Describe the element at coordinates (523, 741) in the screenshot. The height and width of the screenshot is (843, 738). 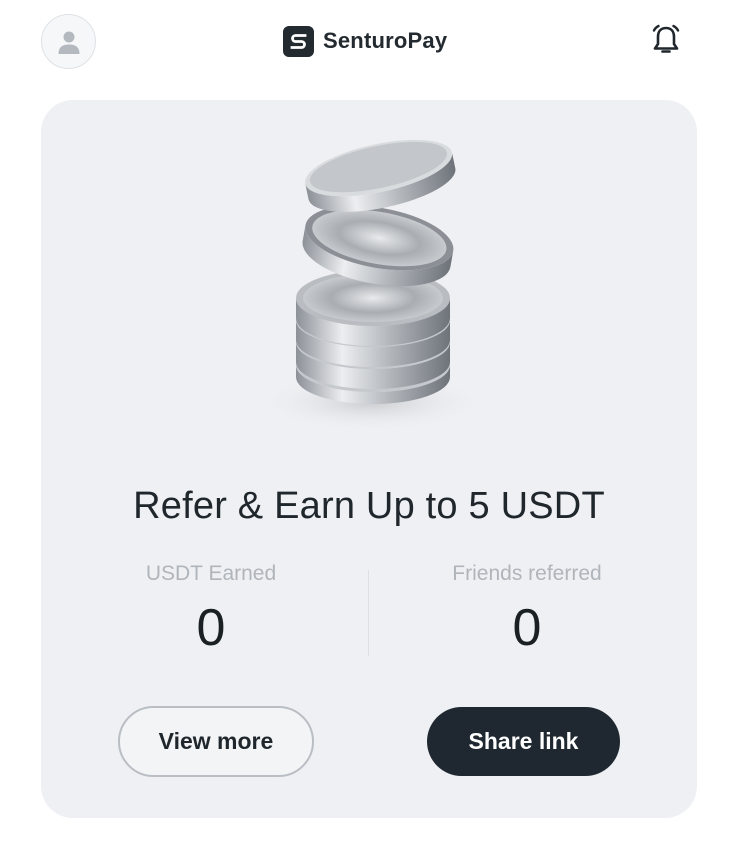
I see `share-link-button: Share link` at that location.